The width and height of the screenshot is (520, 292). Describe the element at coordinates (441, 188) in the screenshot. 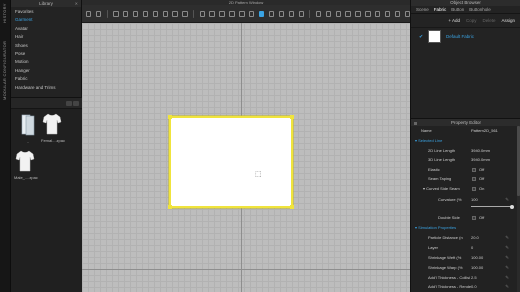

I see `prop-label: ▾ Curved Side Seam` at that location.